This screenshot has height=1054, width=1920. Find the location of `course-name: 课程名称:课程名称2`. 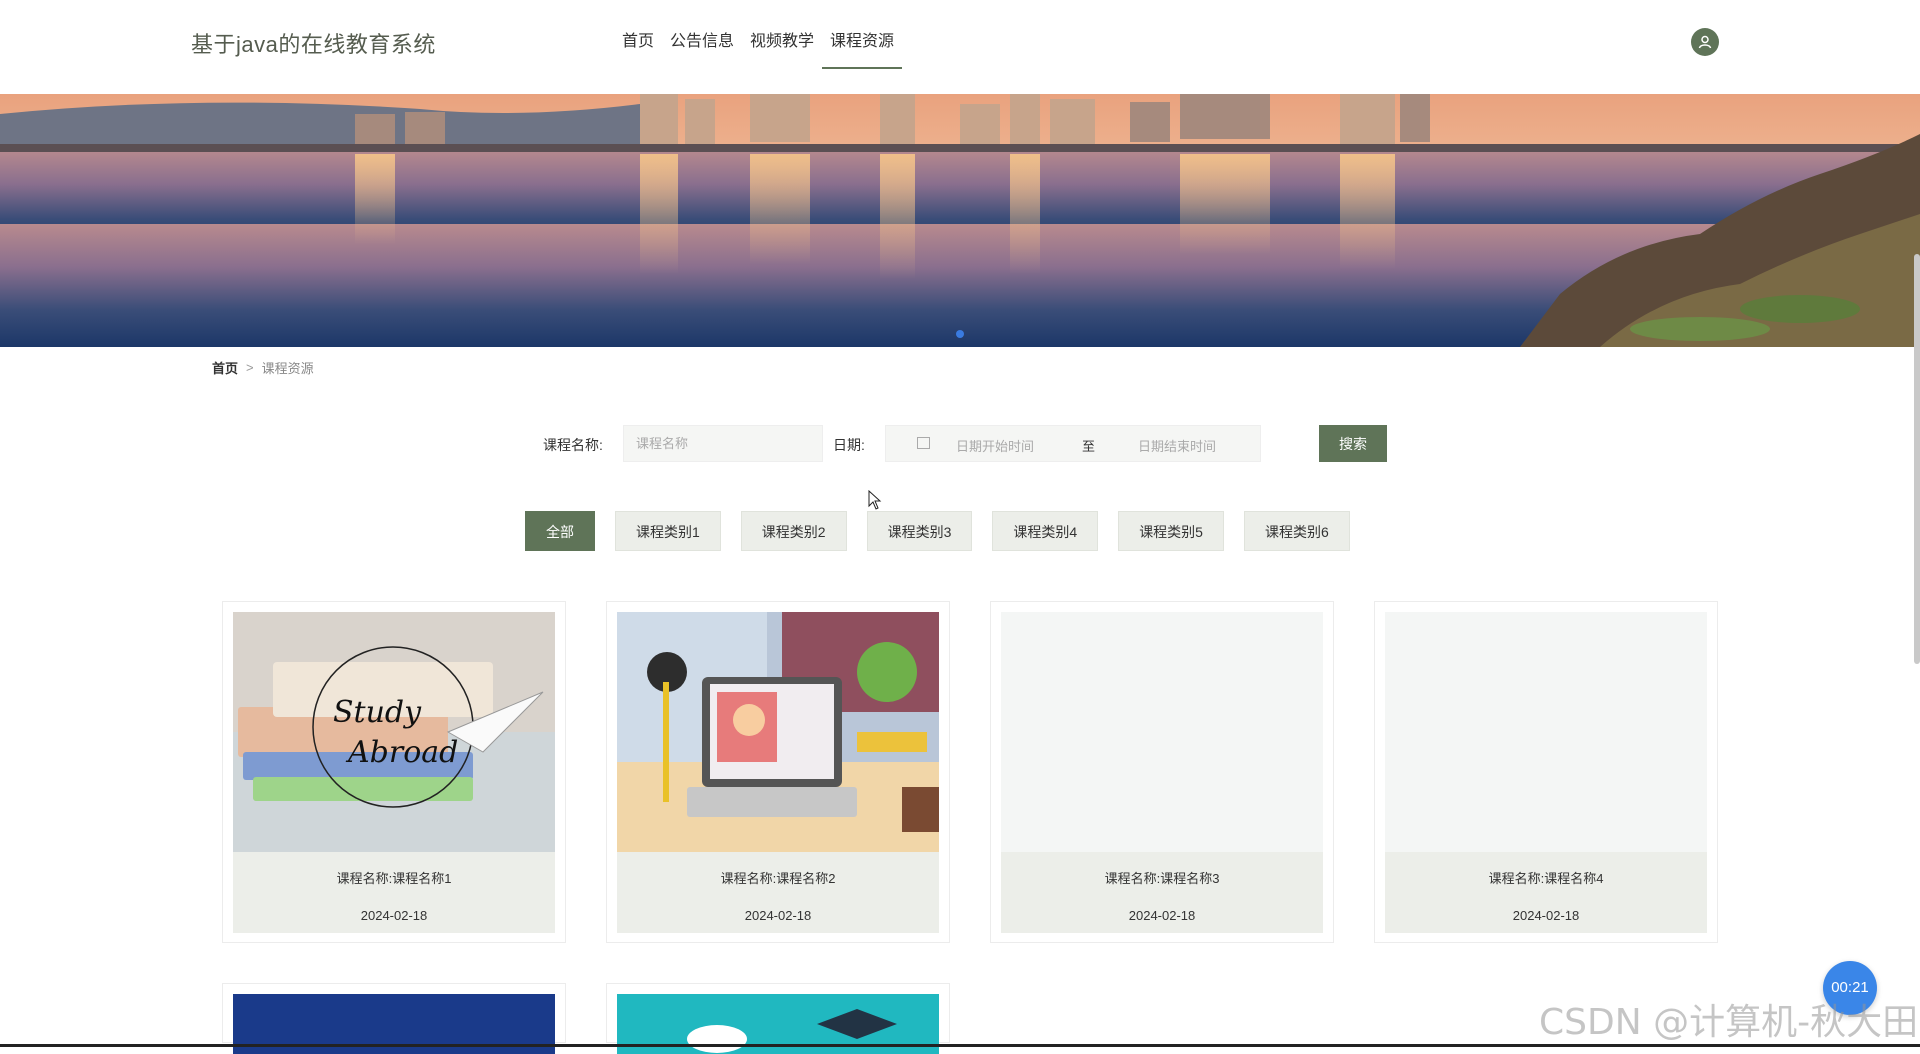

course-name: 课程名称:课程名称2 is located at coordinates (778, 878).